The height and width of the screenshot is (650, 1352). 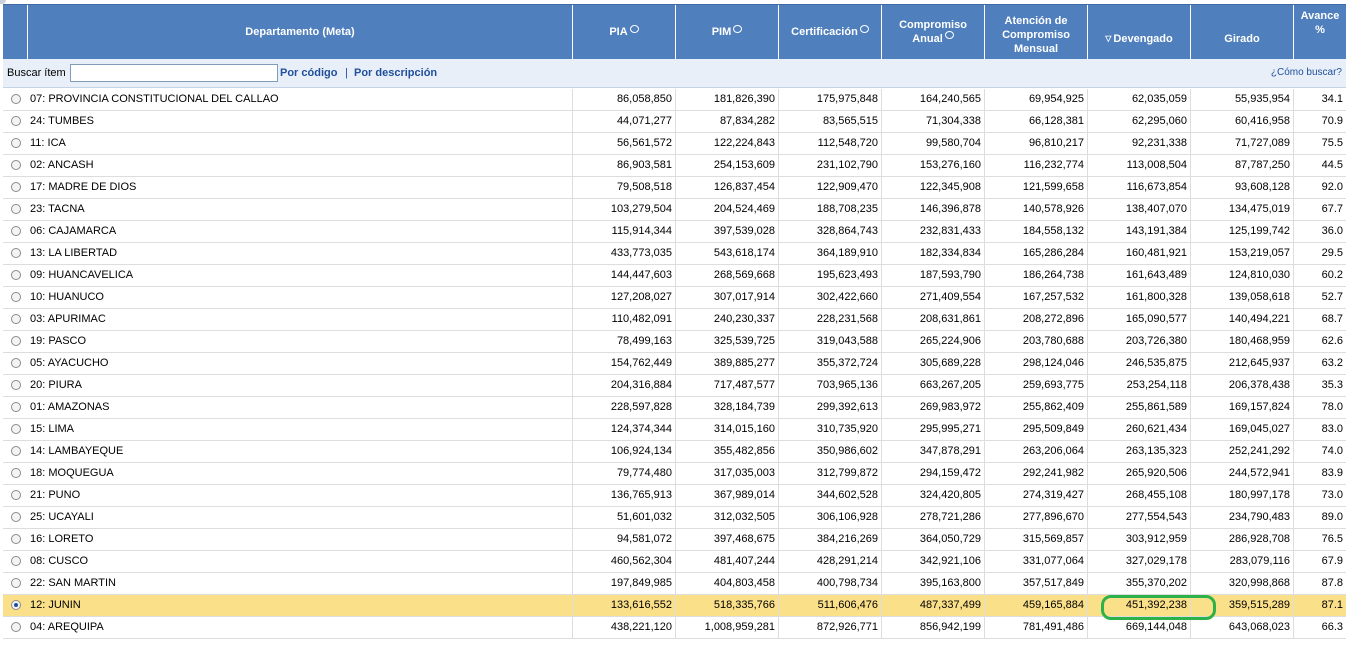 What do you see at coordinates (1319, 231) in the screenshot?
I see `cell-avance: 36.0` at bounding box center [1319, 231].